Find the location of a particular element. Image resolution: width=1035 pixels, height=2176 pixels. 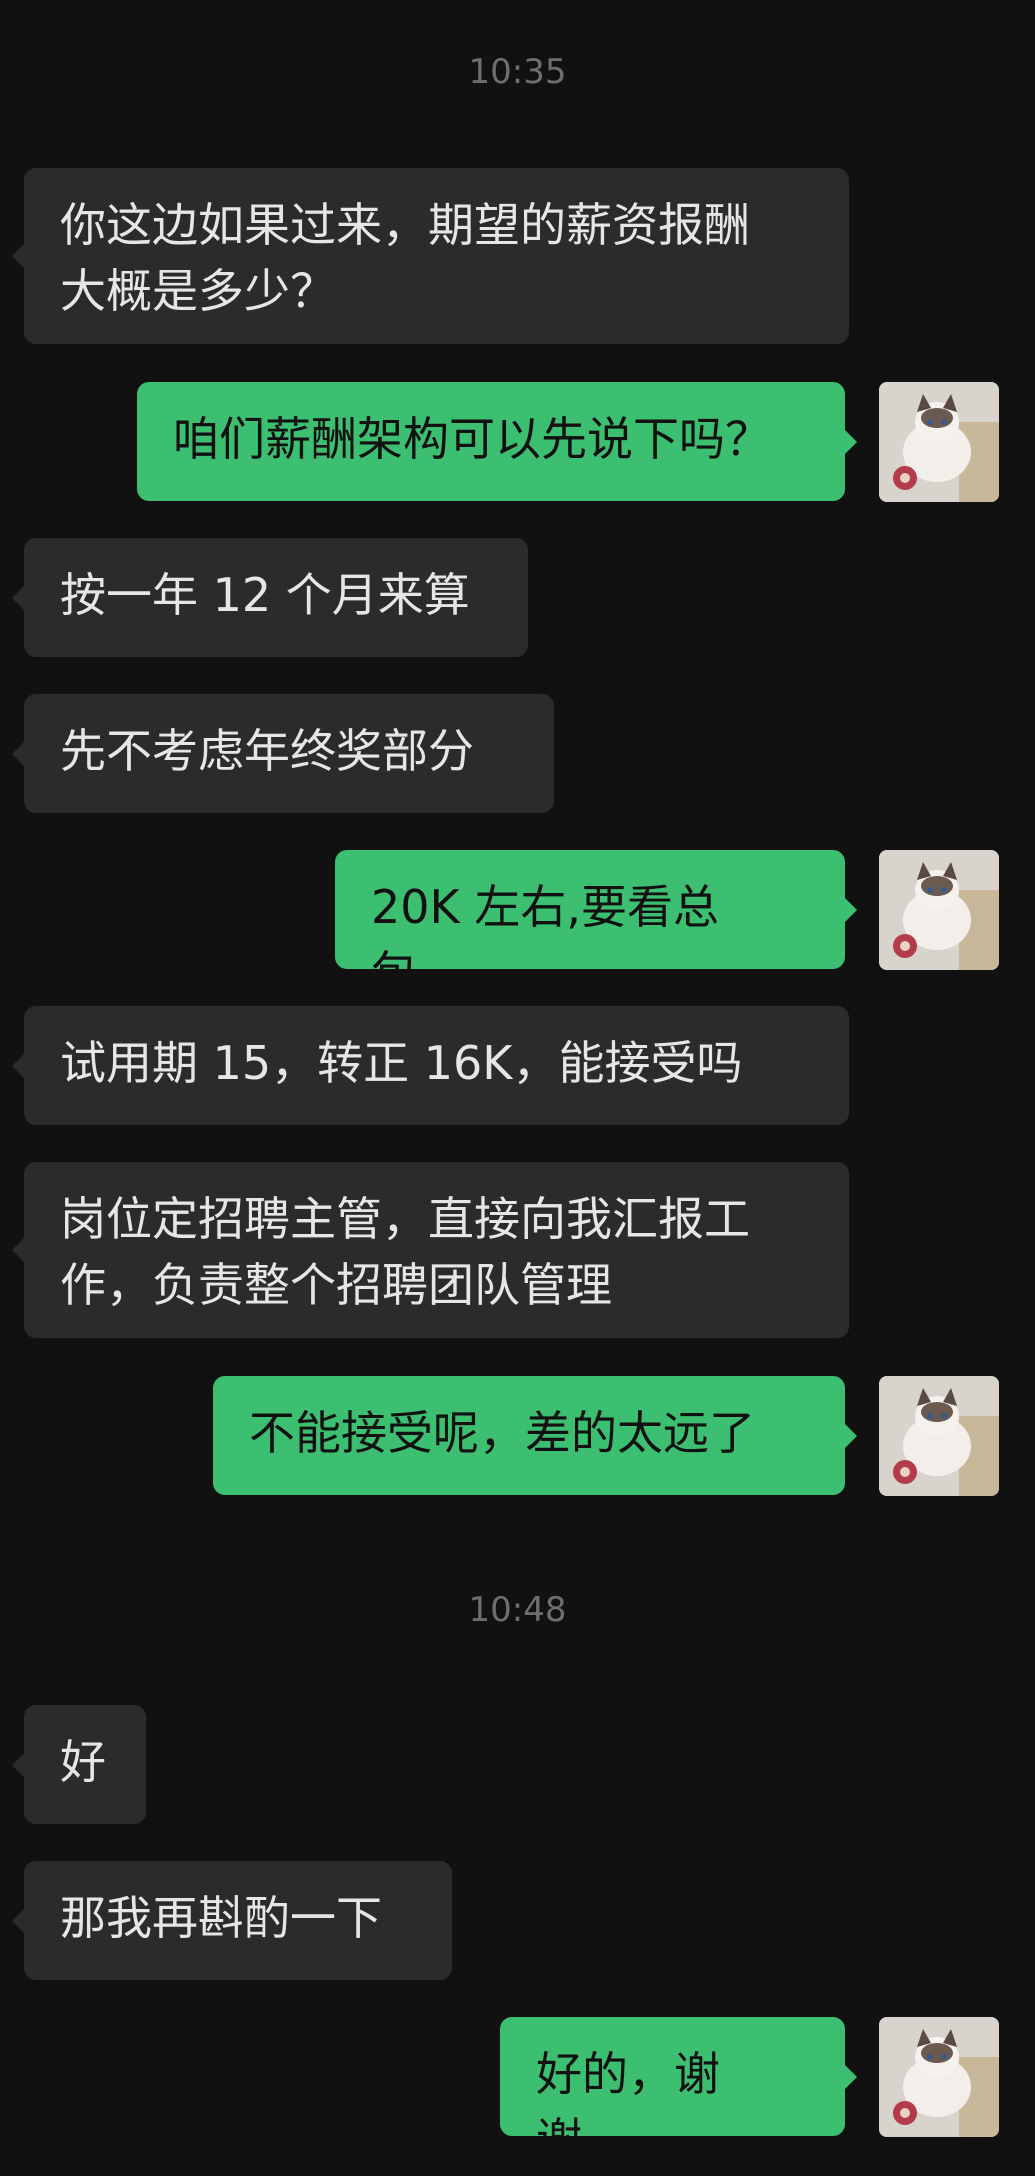

timestamp: 10:35 is located at coordinates (517, 72).